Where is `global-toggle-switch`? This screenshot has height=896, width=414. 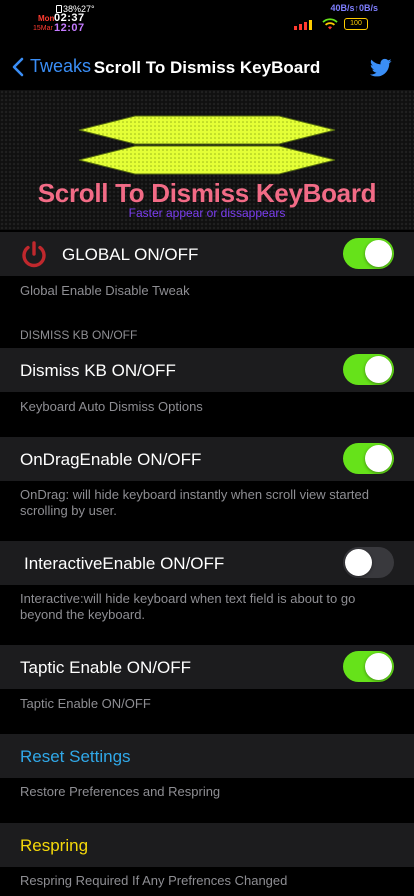 global-toggle-switch is located at coordinates (368, 253).